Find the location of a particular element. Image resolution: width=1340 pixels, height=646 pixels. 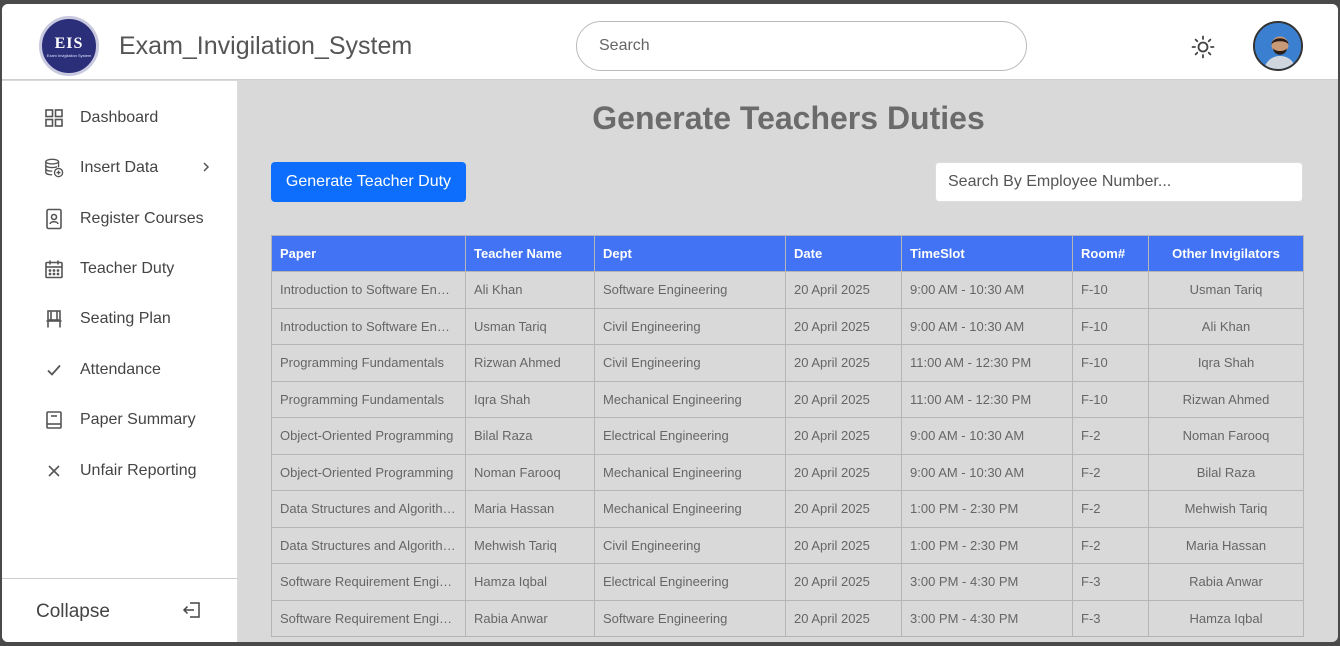

cell-other-invigilators: Ali Khan is located at coordinates (1226, 326).